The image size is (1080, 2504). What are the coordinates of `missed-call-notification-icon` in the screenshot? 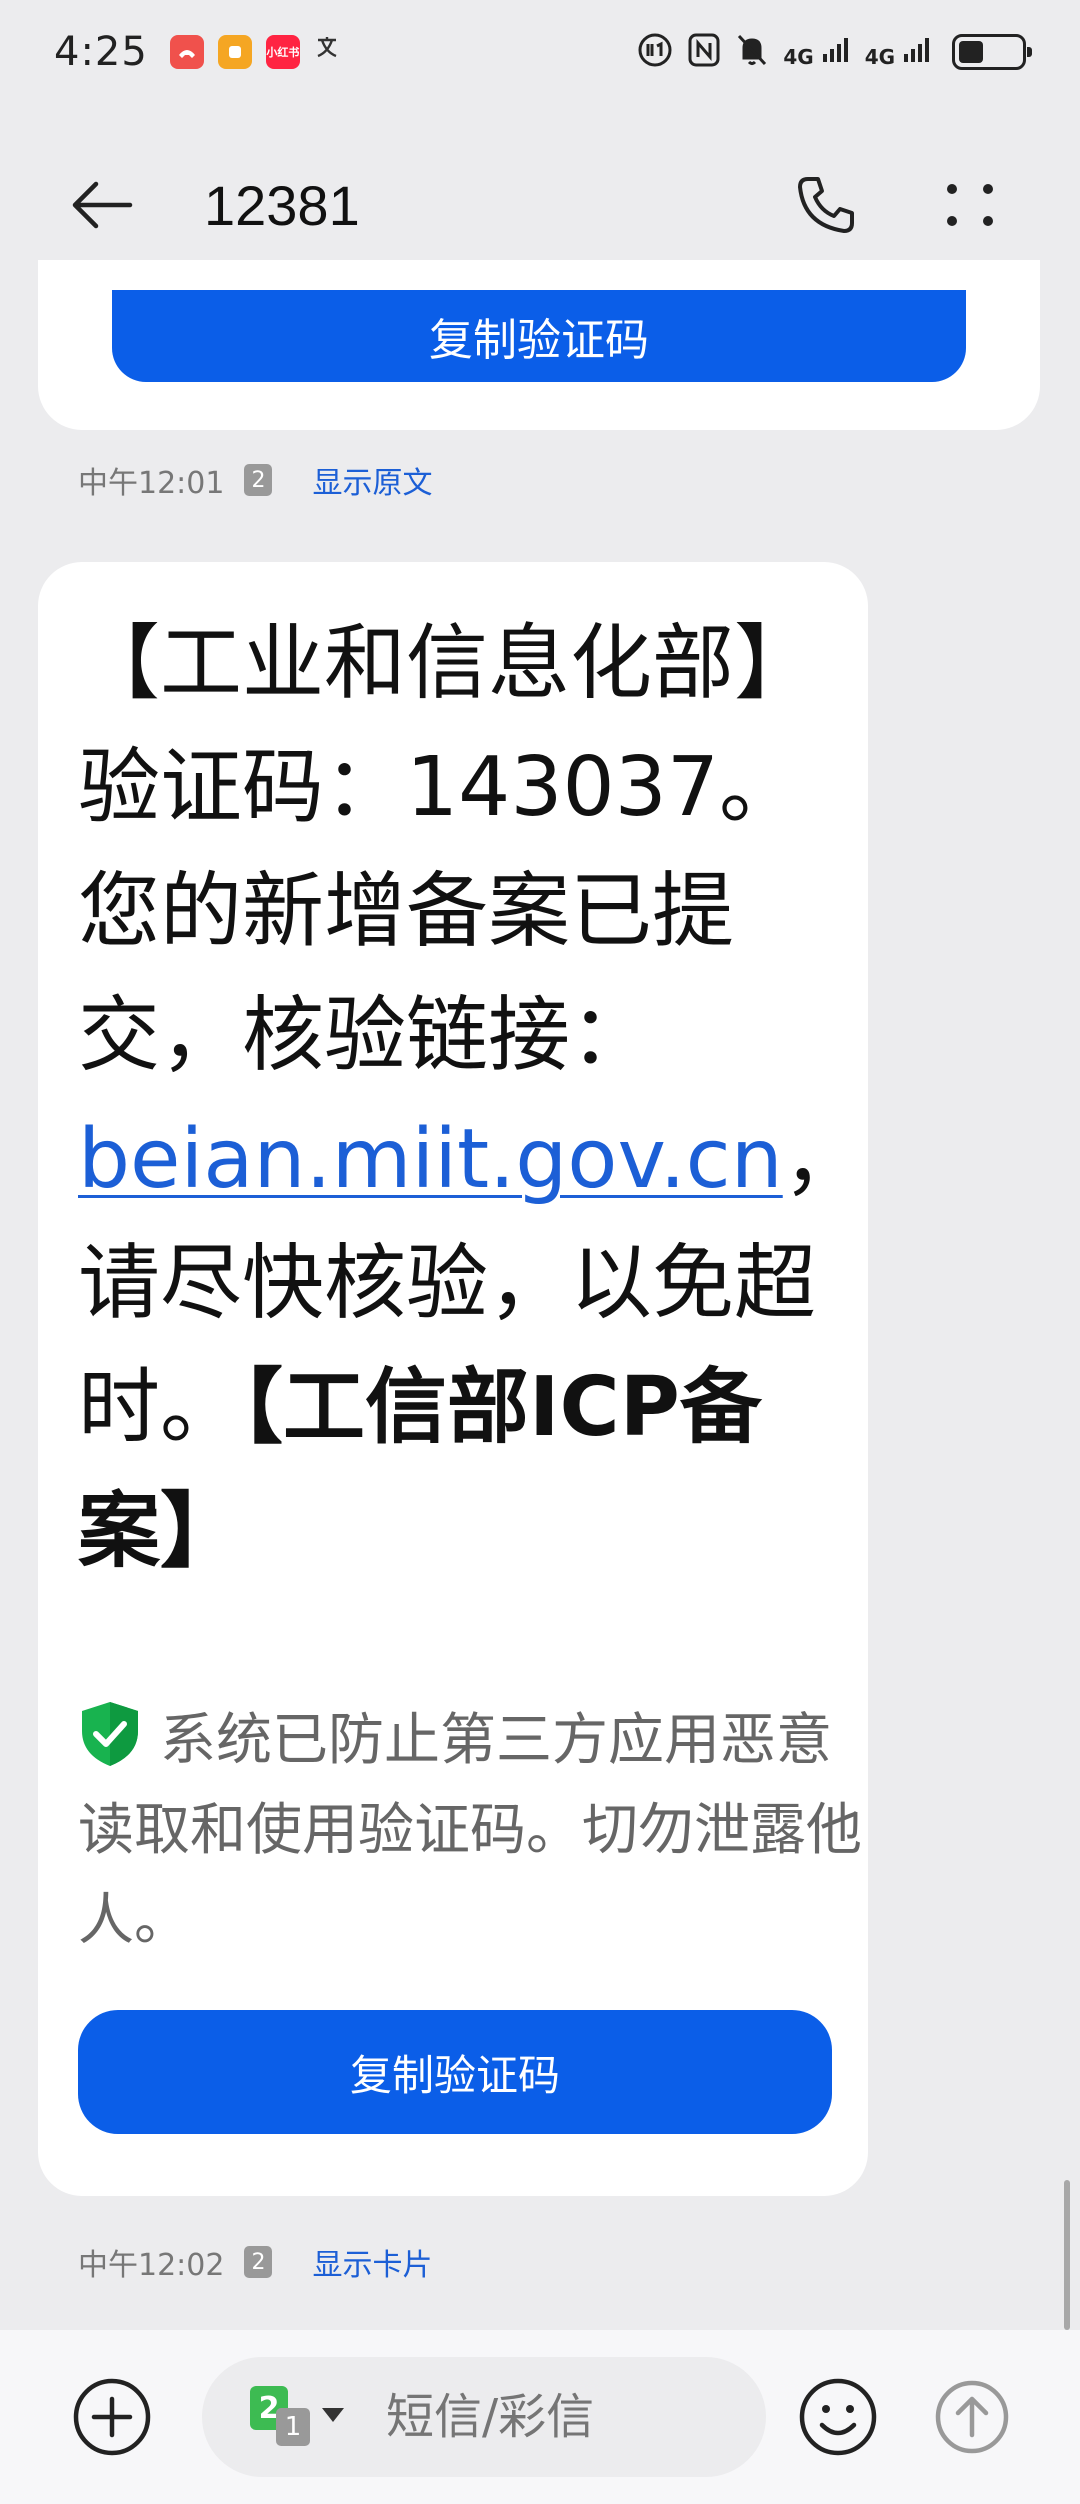 It's located at (186, 52).